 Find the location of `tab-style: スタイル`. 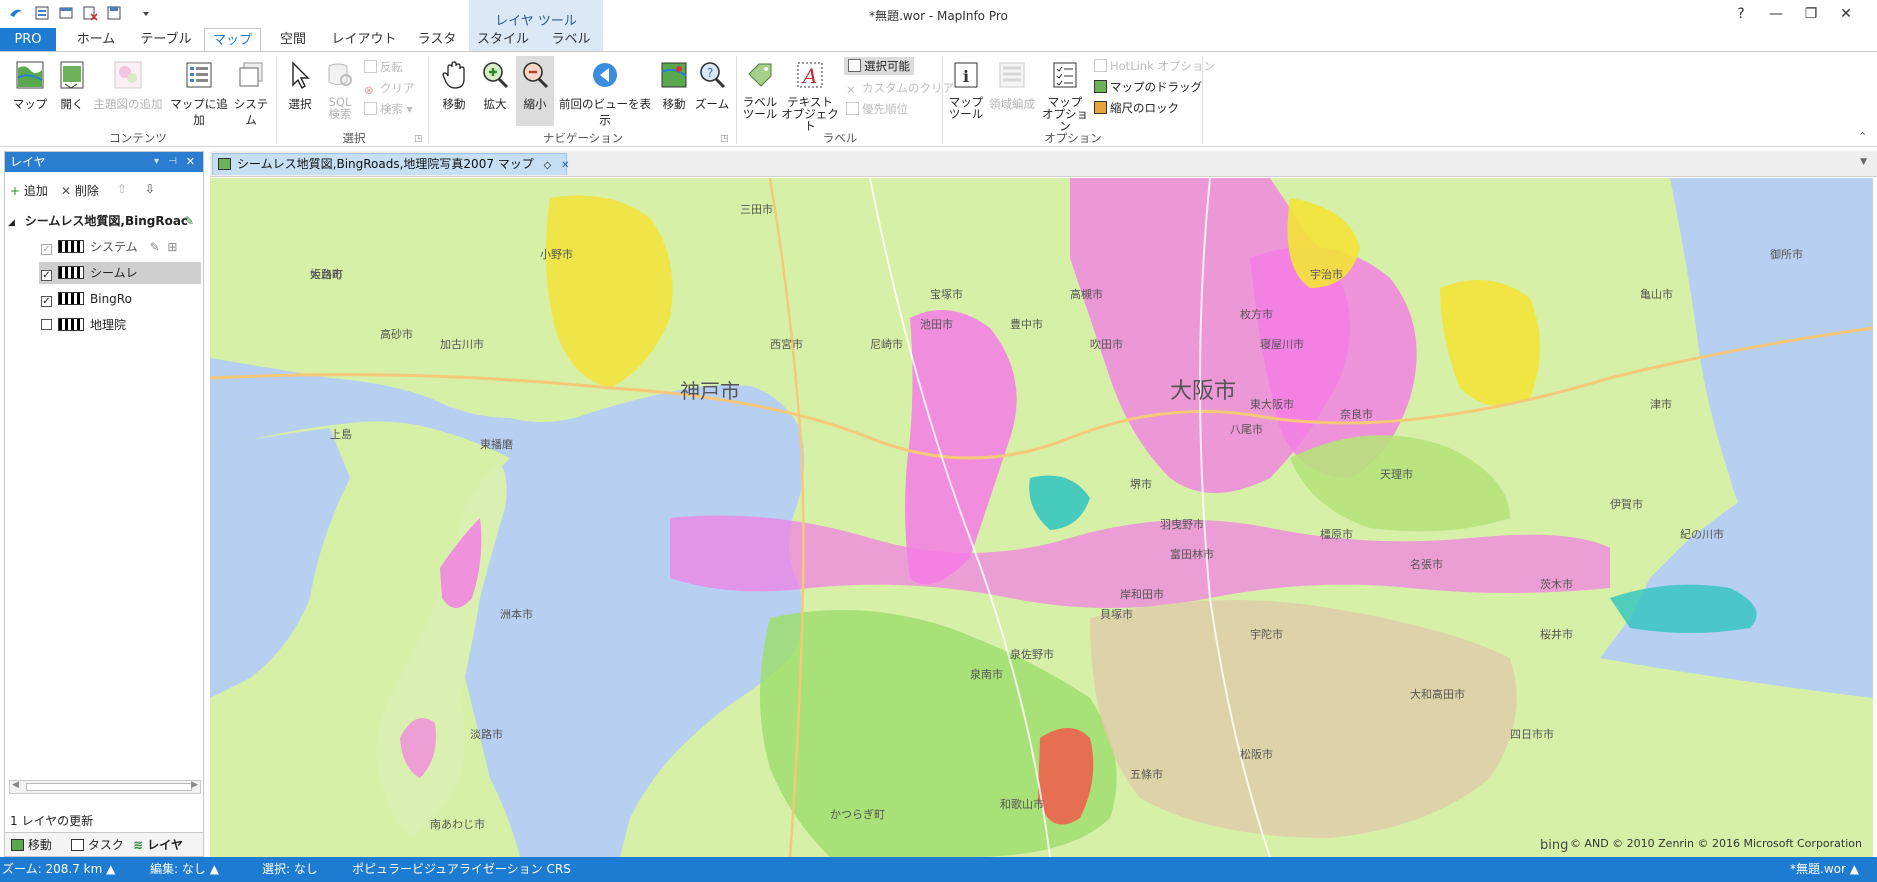

tab-style: スタイル is located at coordinates (503, 40).